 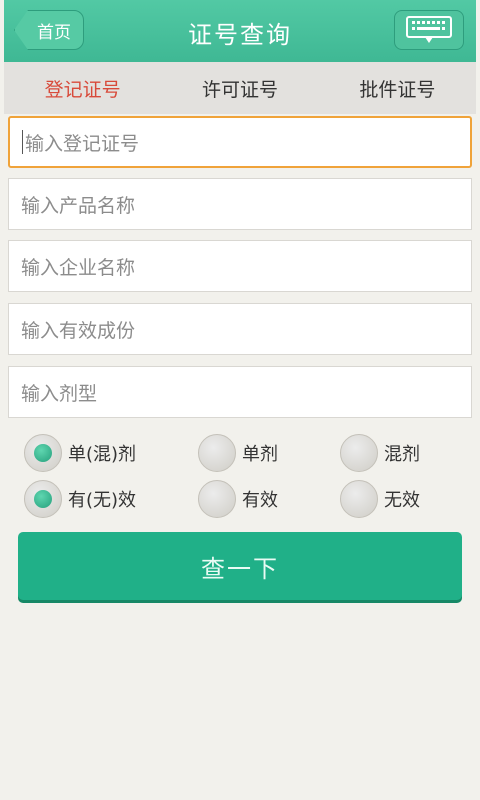 What do you see at coordinates (102, 454) in the screenshot?
I see `radio-label: 单(混)剂` at bounding box center [102, 454].